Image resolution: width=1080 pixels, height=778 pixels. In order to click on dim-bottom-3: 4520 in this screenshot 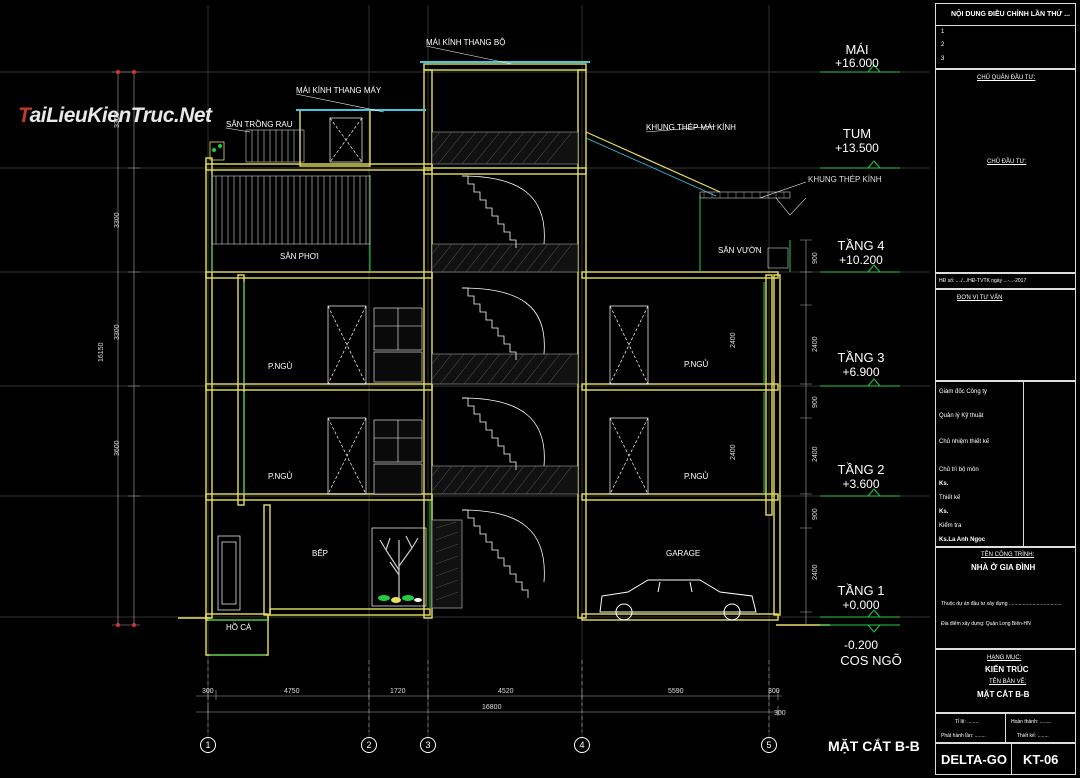, I will do `click(506, 691)`.